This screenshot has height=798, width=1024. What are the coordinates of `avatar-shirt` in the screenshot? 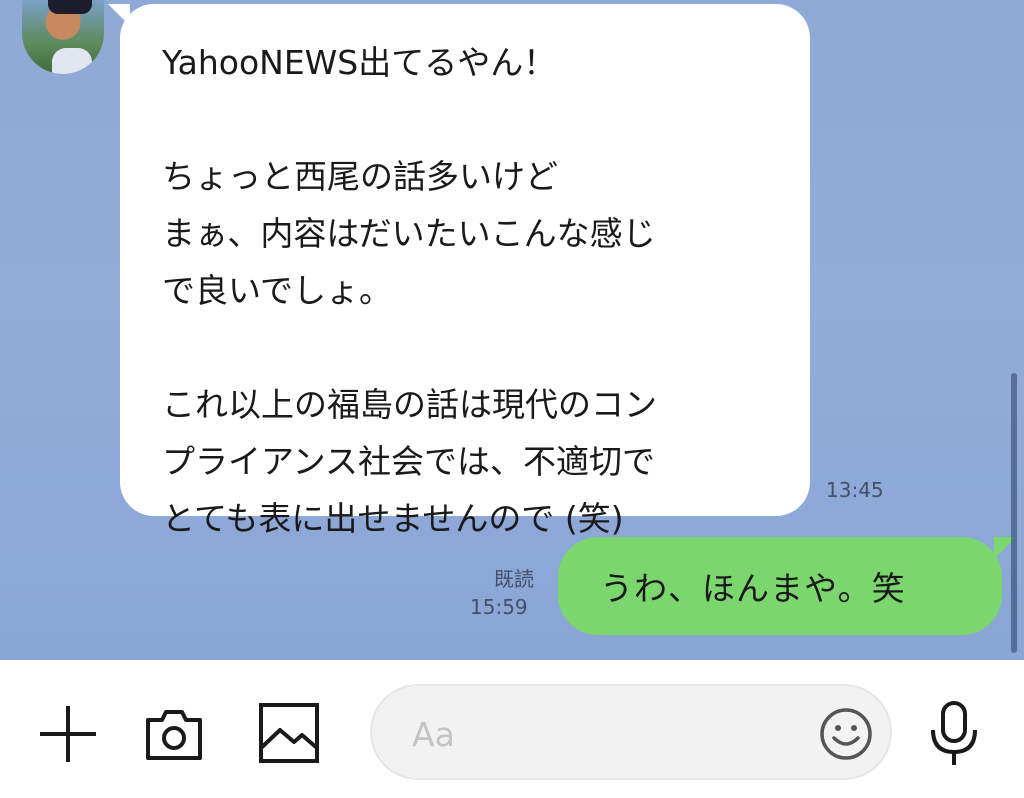 It's located at (72, 61).